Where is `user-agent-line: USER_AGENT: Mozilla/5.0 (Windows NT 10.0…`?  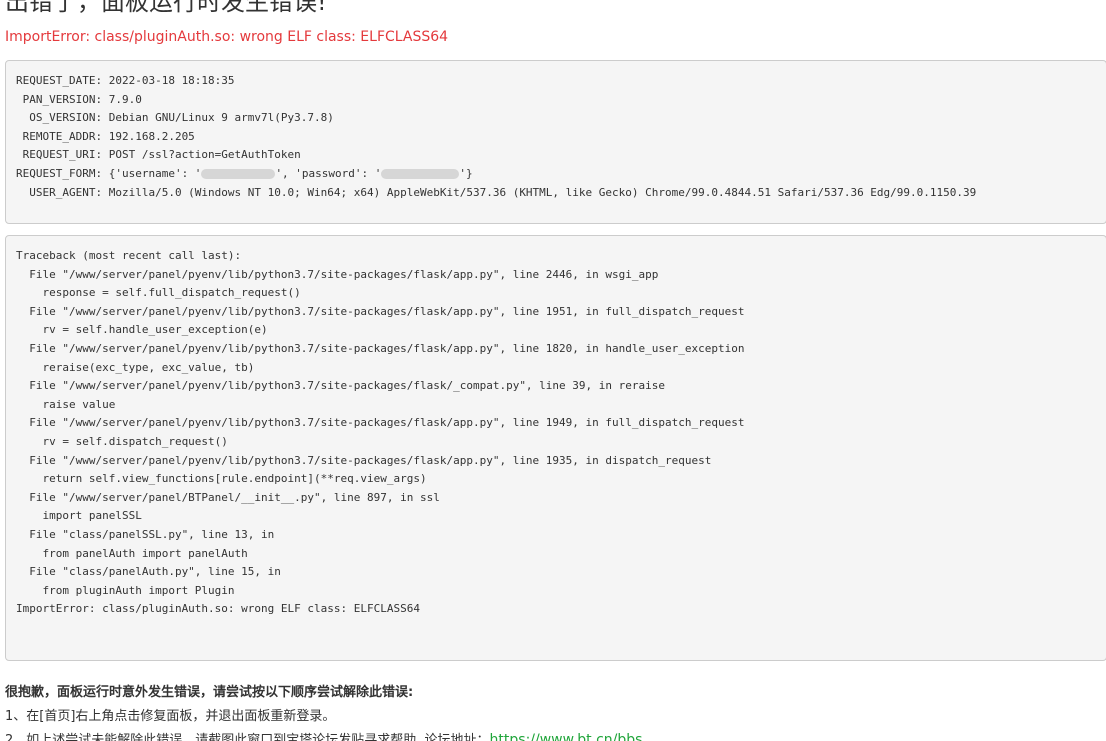
user-agent-line: USER_AGENT: Mozilla/5.0 (Windows NT 10.0… is located at coordinates (496, 192).